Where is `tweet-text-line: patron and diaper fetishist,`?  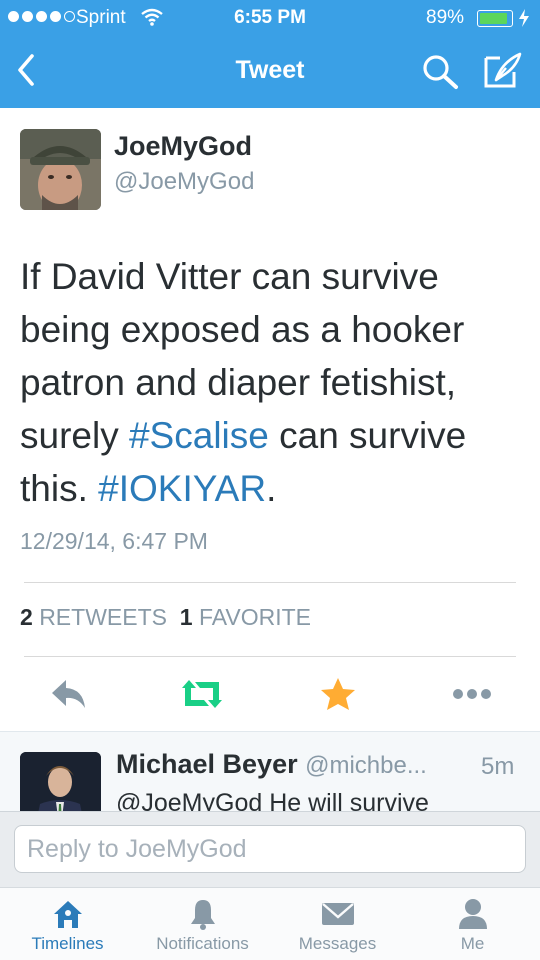 tweet-text-line: patron and diaper fetishist, is located at coordinates (238, 382).